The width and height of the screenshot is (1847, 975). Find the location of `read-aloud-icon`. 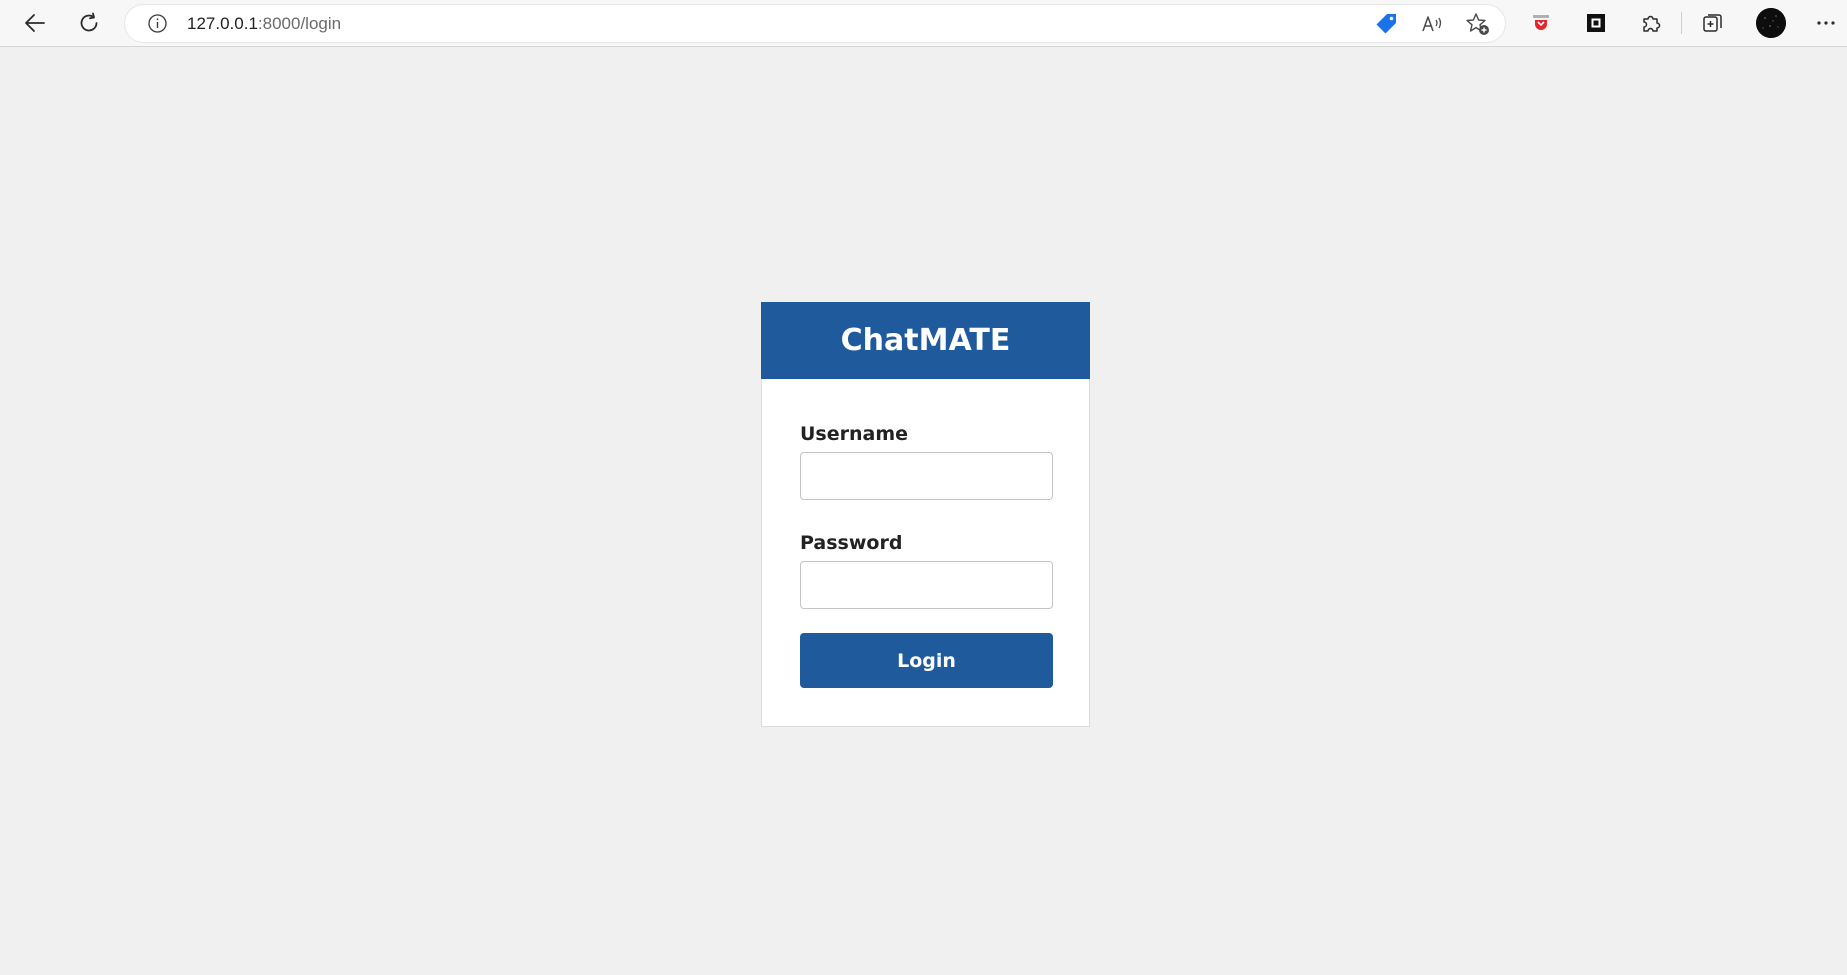

read-aloud-icon is located at coordinates (1432, 24).